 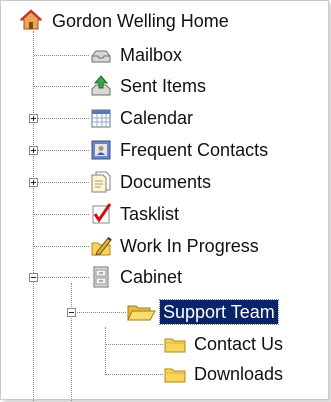 I want to click on tree-item-label: Documents, so click(x=166, y=182).